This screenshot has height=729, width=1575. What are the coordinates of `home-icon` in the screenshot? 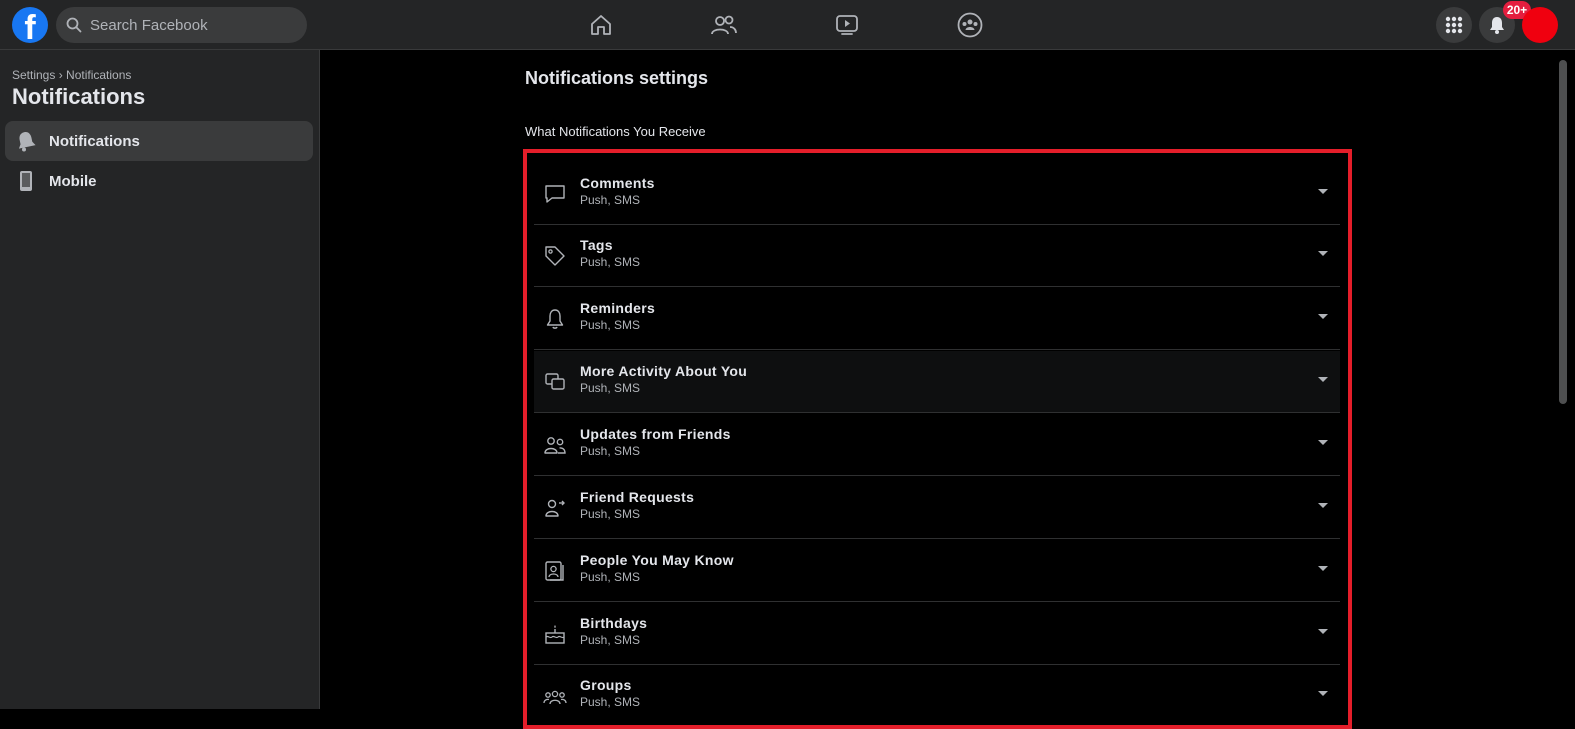 It's located at (601, 25).